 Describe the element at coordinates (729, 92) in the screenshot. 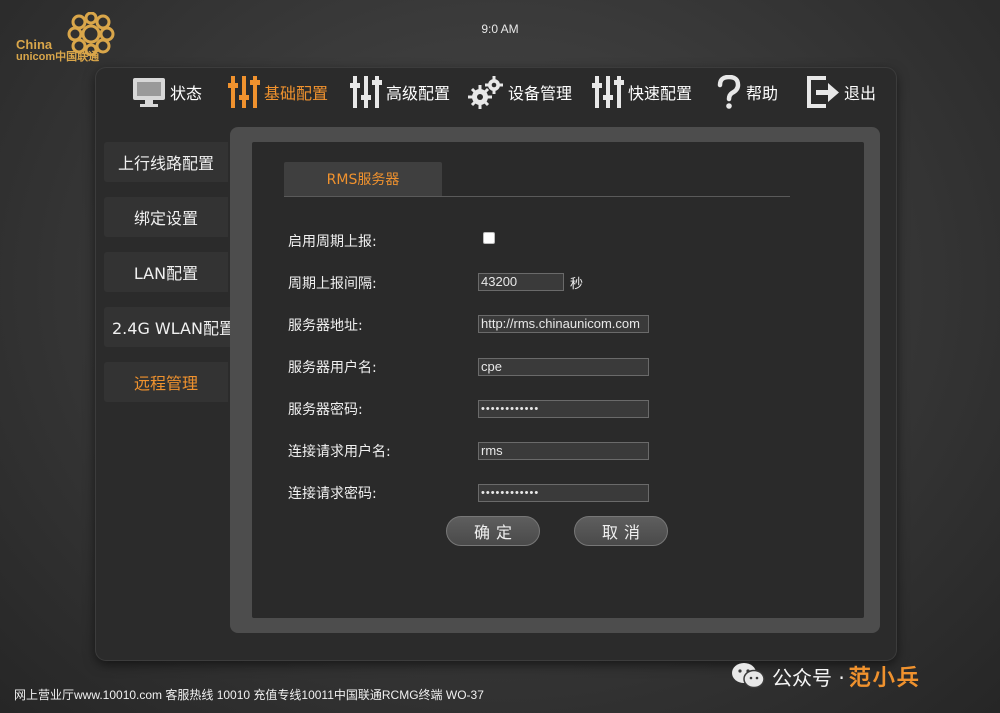

I see `question-icon` at that location.